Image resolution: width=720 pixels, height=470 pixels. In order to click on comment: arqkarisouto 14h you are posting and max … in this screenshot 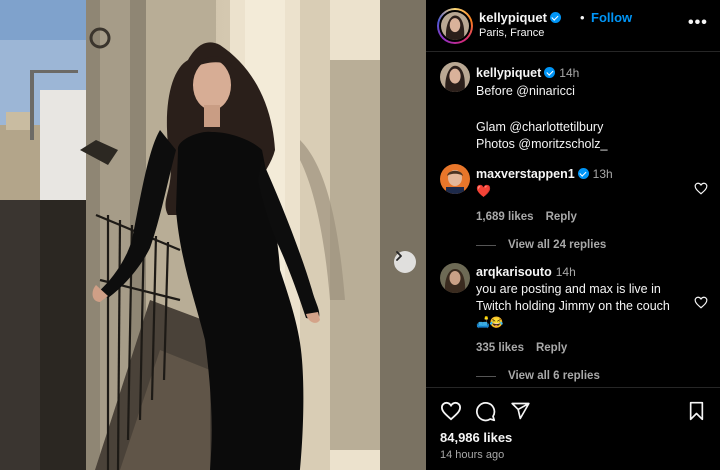, I will do `click(583, 322)`.